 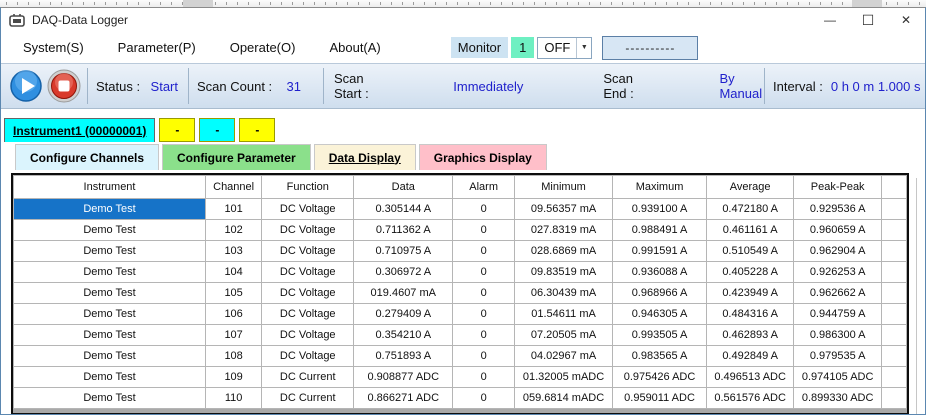 What do you see at coordinates (837, 230) in the screenshot?
I see `table-cell: 0.960659 A` at bounding box center [837, 230].